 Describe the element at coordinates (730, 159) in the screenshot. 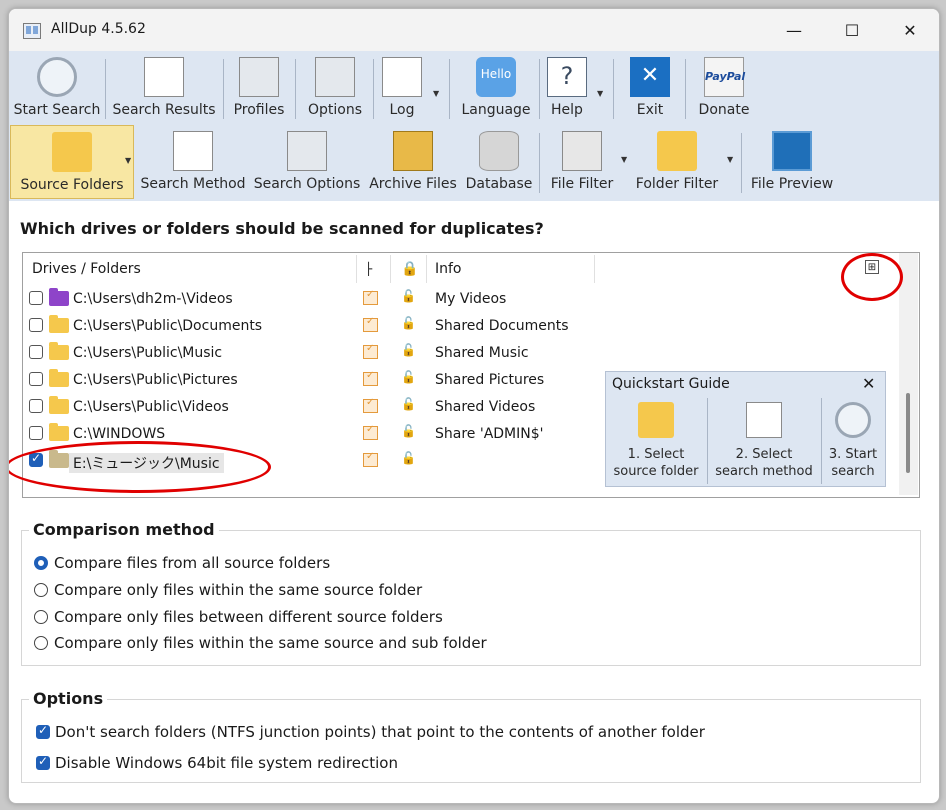

I see `folder-filter-dropdown-arrow: ▼` at that location.